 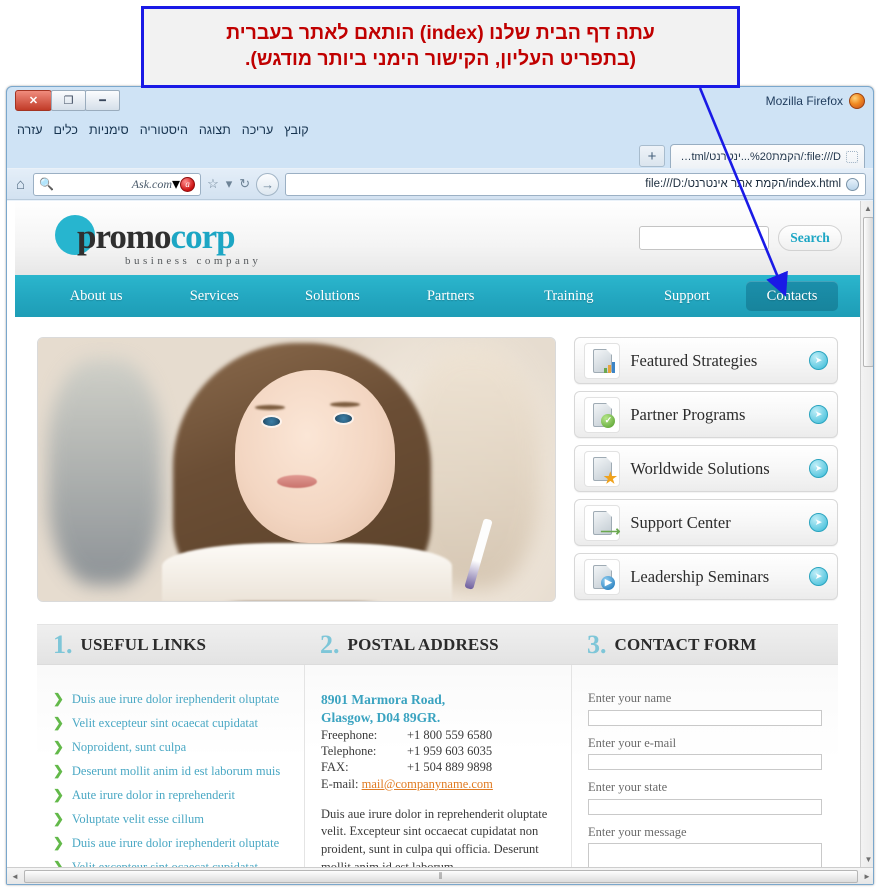 What do you see at coordinates (602, 414) in the screenshot?
I see `document-check-icon: ✓` at bounding box center [602, 414].